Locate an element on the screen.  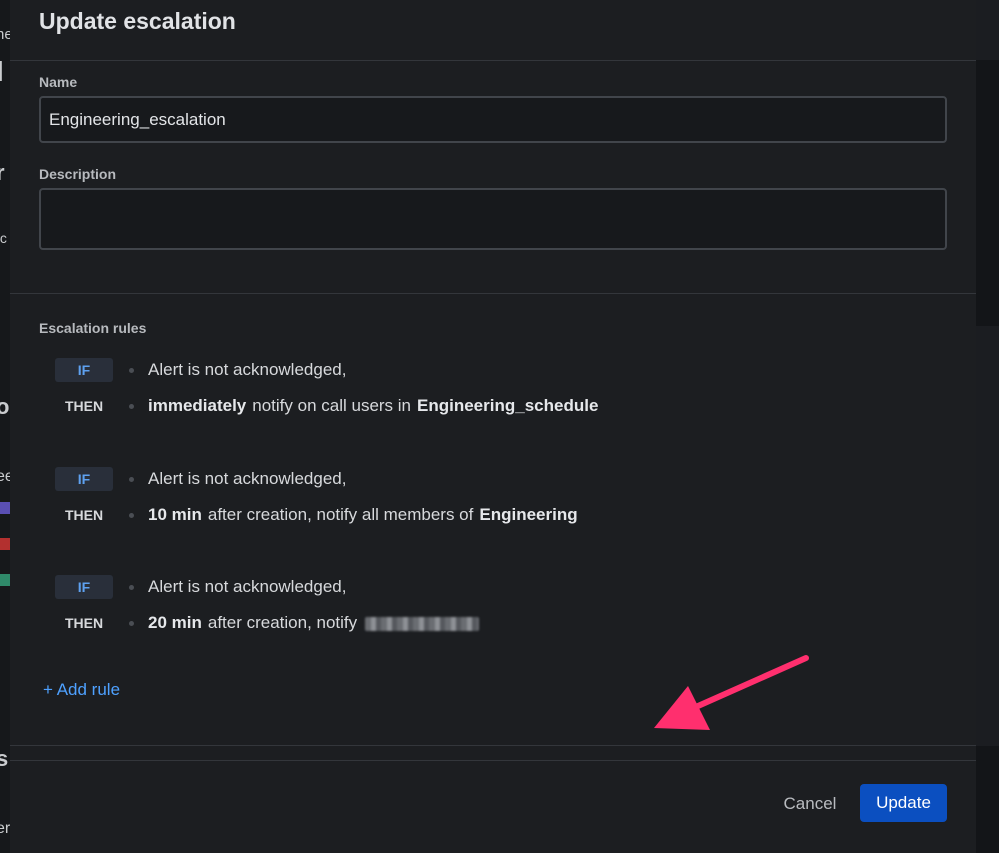
rule-timing: 10 min is located at coordinates (175, 514).